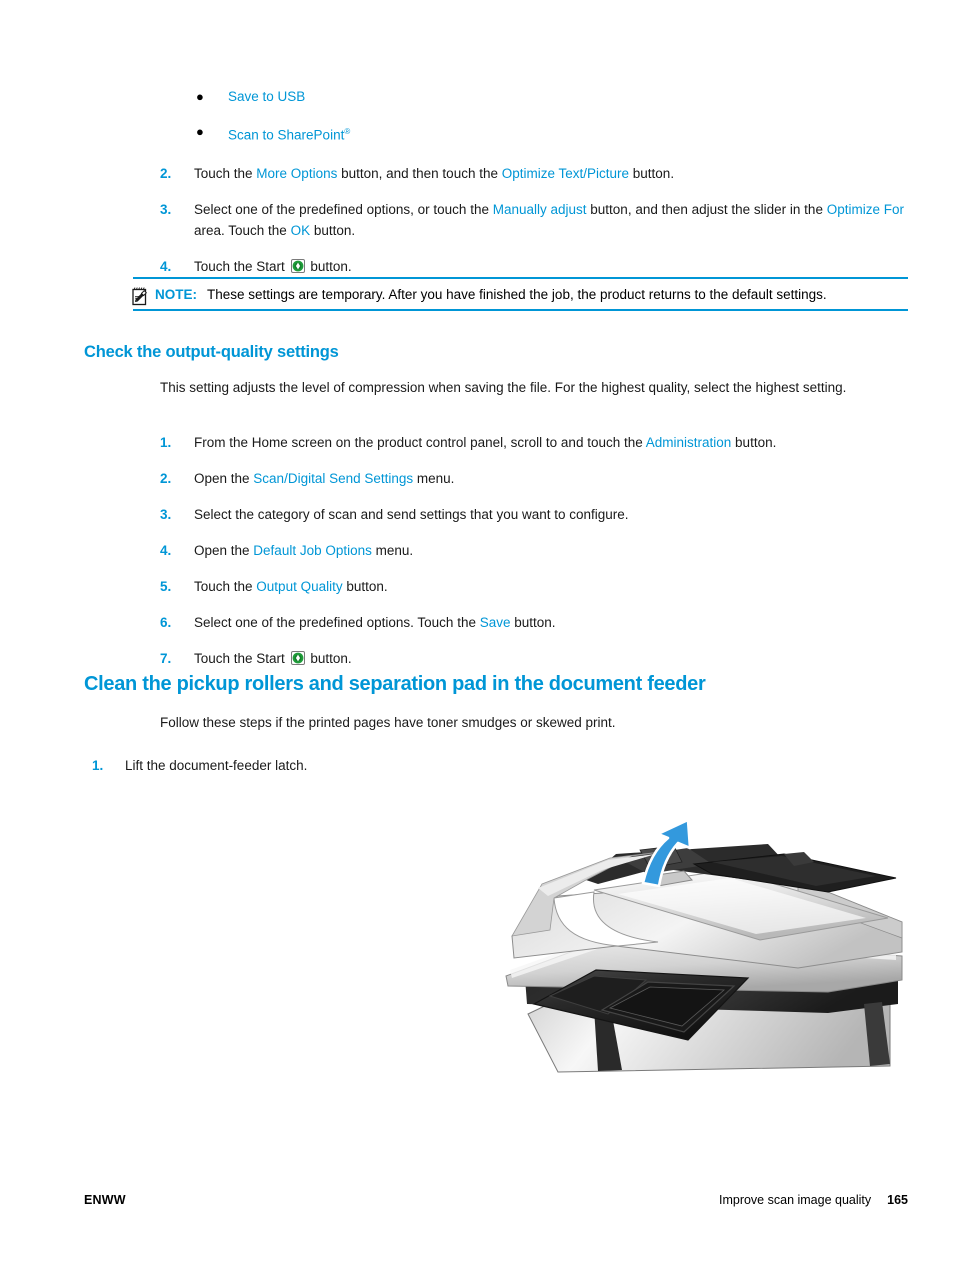  Describe the element at coordinates (301, 230) in the screenshot. I see `ui-reference-link: OK` at that location.